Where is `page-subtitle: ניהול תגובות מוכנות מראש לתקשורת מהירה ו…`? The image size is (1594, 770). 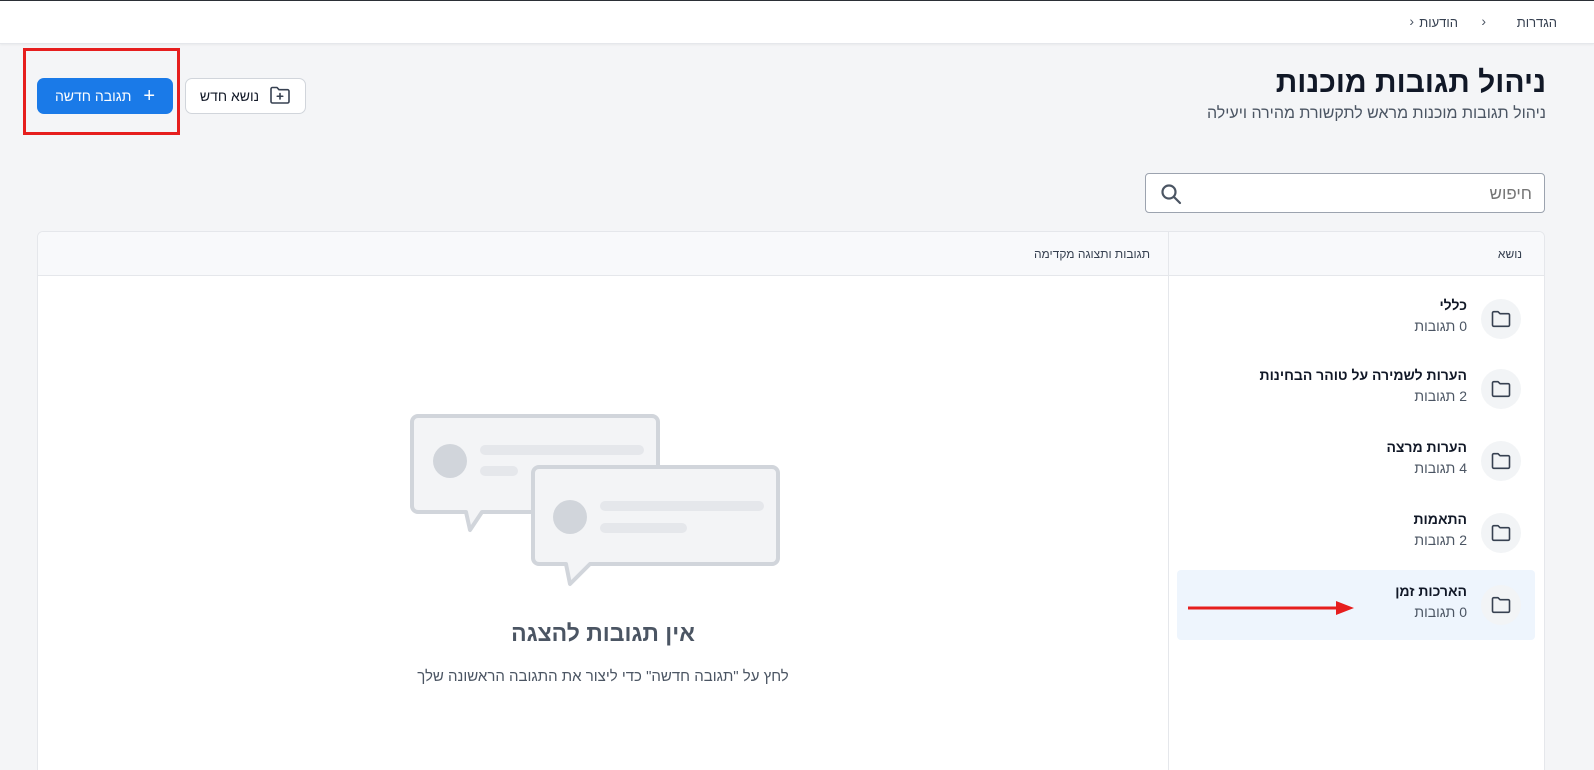
page-subtitle: ניהול תגובות מוכנות מראש לתקשורת מהירה ו… is located at coordinates (1376, 113).